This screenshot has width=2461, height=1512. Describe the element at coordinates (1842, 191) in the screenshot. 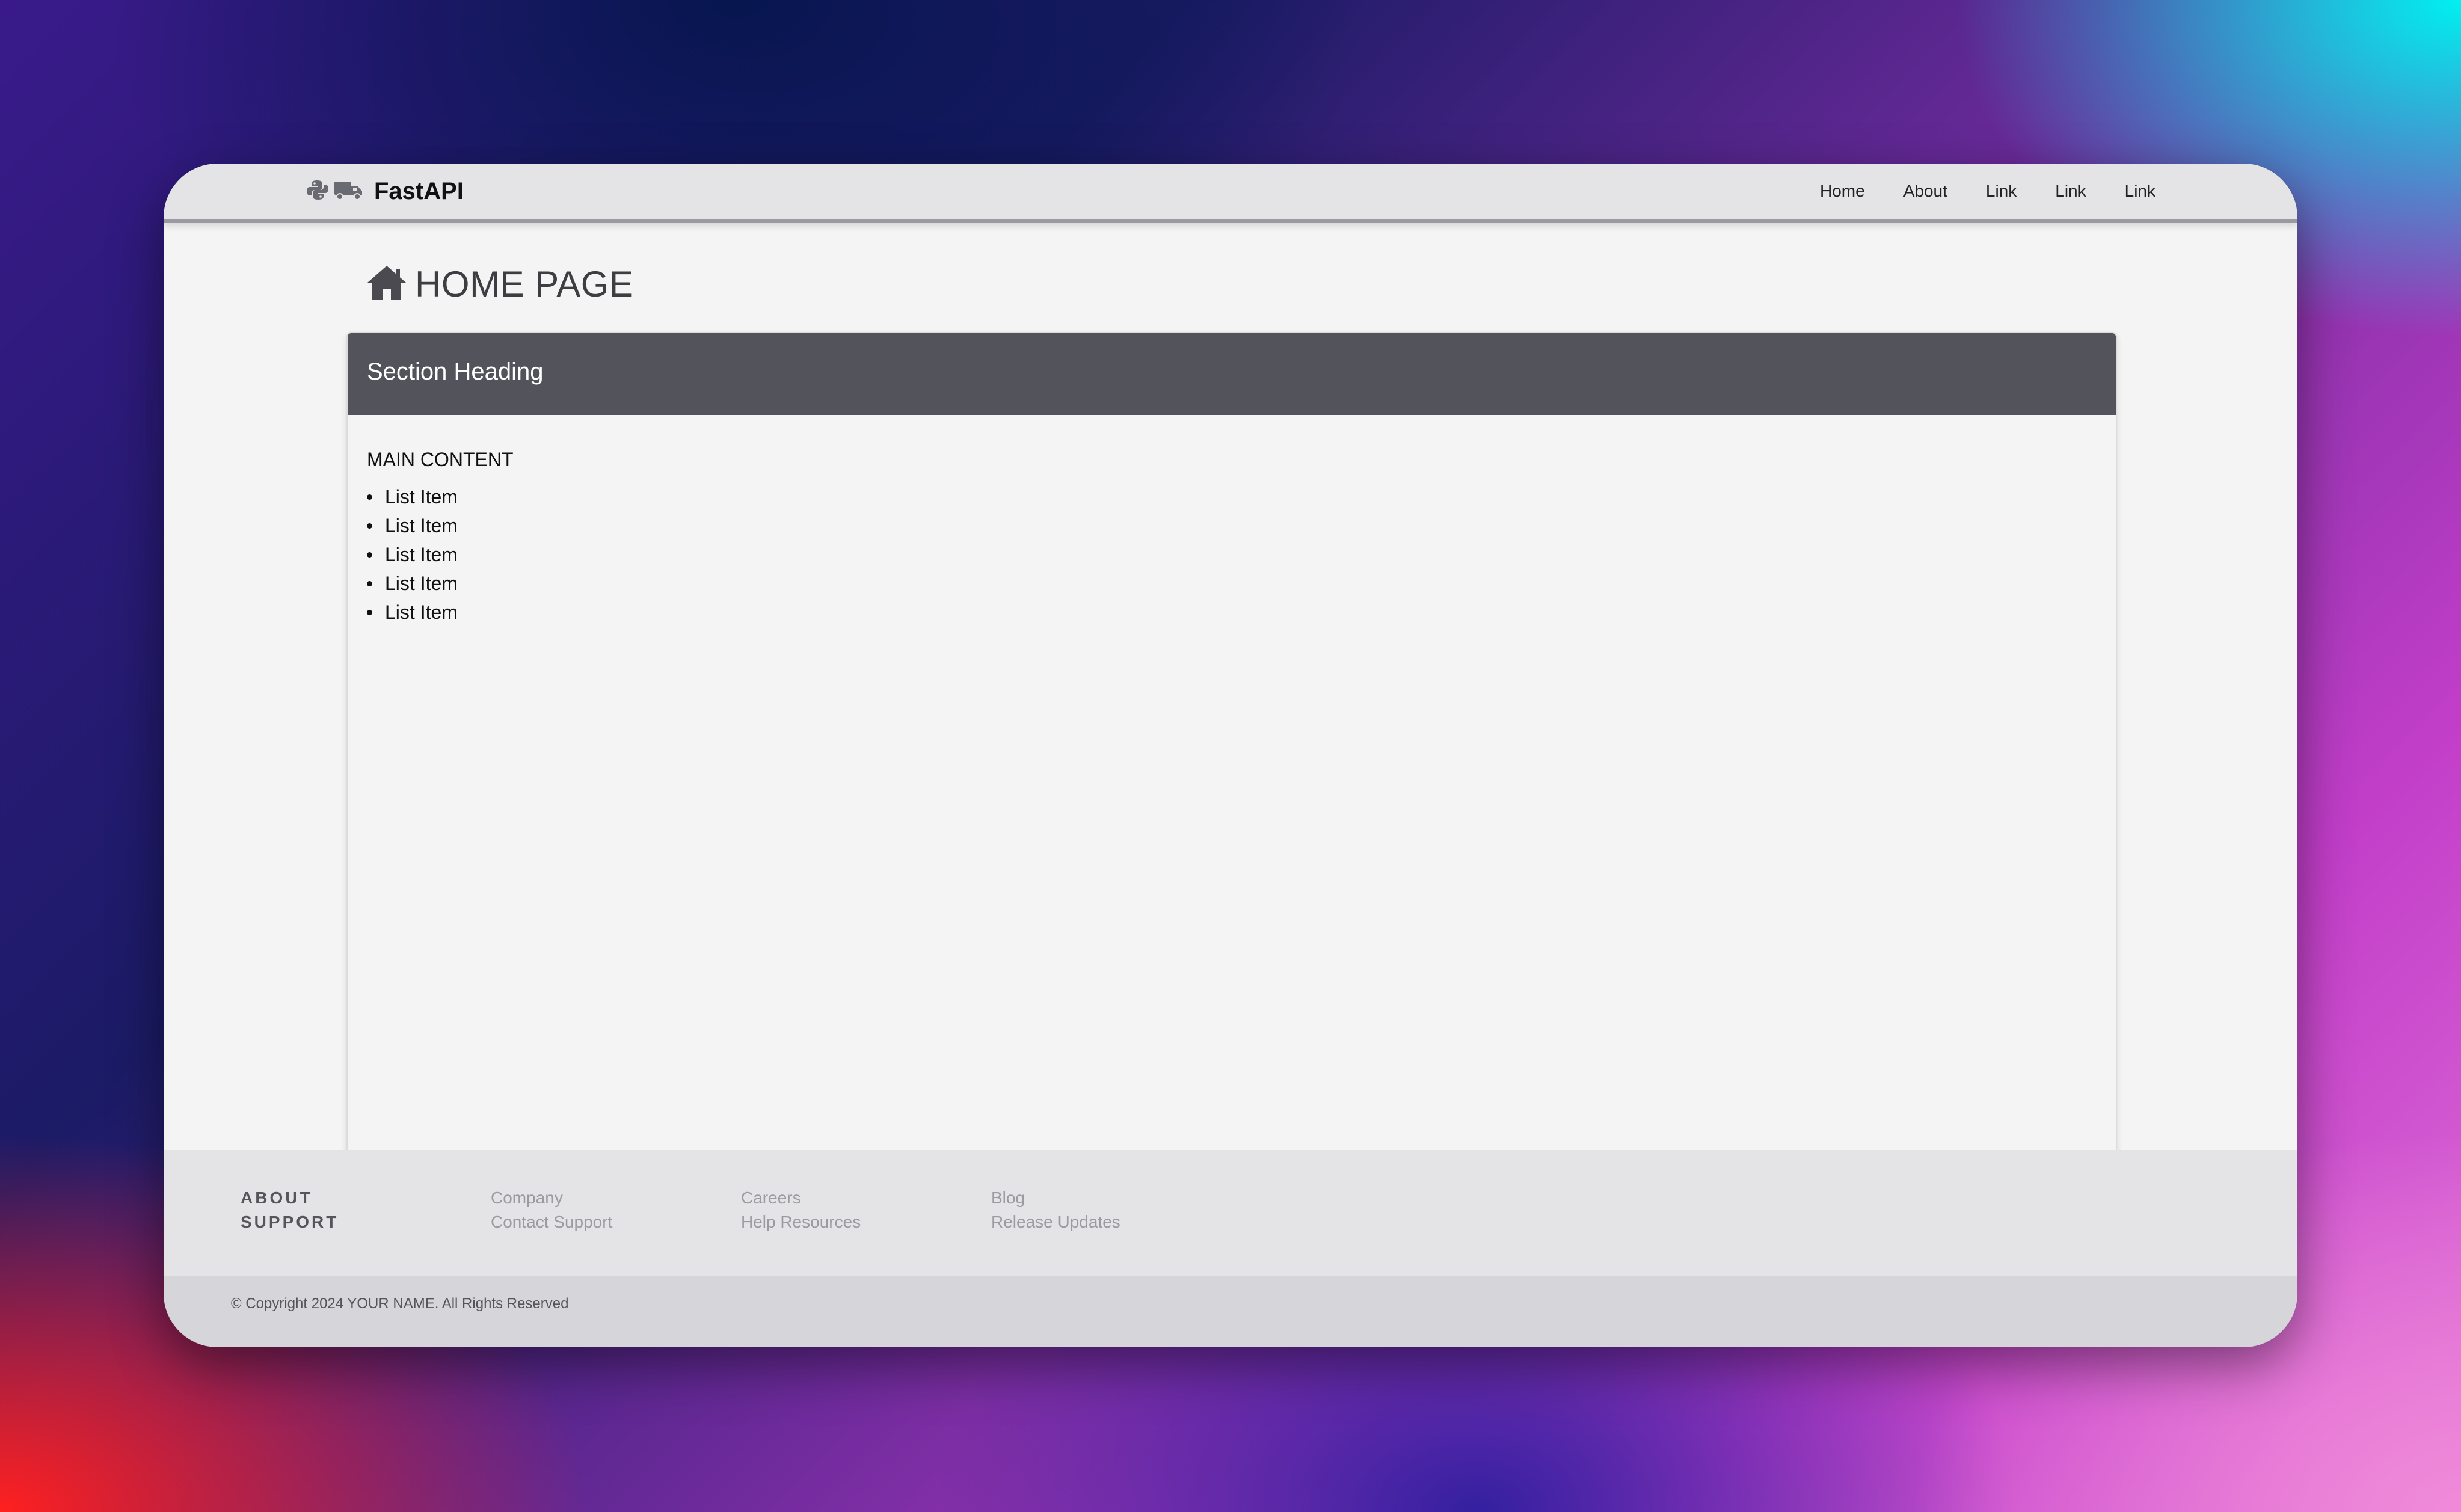

I see `nav-link-home: Home` at that location.